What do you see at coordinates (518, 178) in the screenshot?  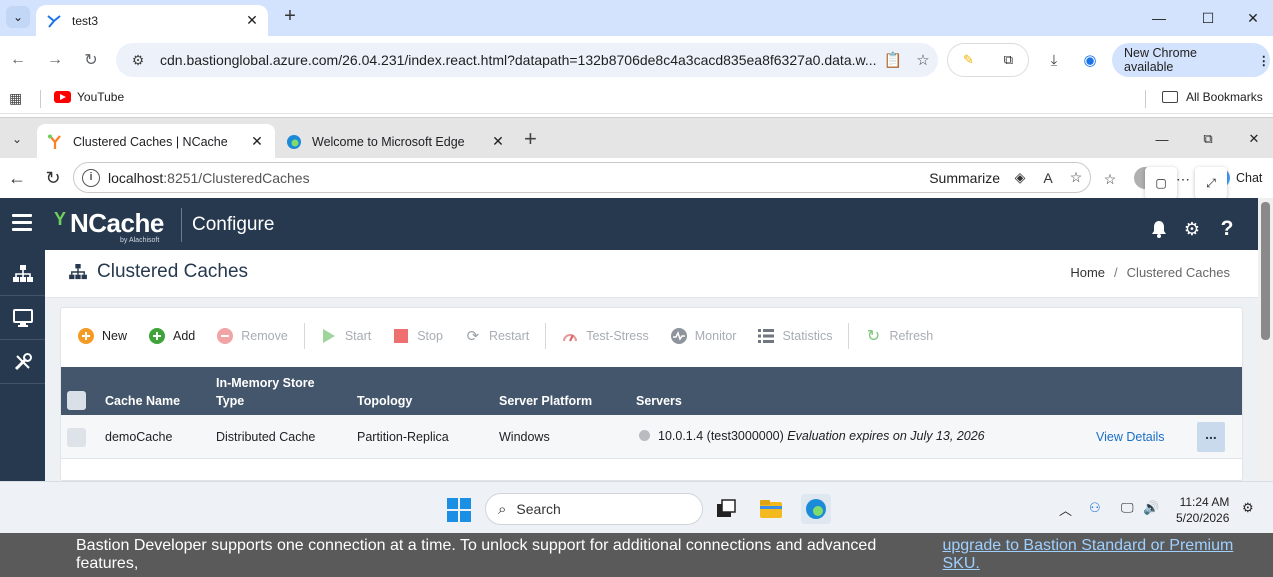 I see `edge-url: localhost:8251/ClusteredCaches` at bounding box center [518, 178].